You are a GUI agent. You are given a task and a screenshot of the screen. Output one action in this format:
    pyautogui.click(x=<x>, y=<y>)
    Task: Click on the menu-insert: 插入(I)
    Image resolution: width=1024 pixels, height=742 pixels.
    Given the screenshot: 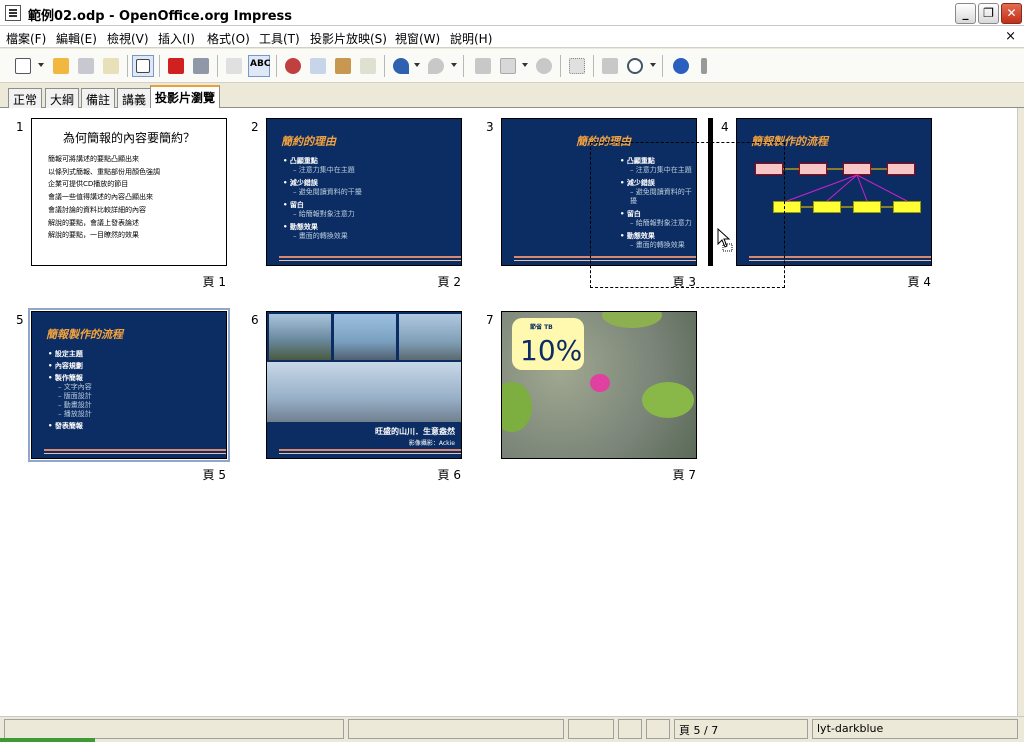 What is the action you would take?
    pyautogui.click(x=176, y=38)
    